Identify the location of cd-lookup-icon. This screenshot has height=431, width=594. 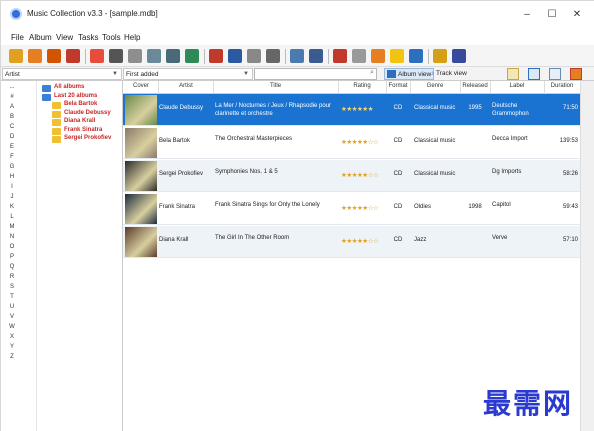
(116, 56).